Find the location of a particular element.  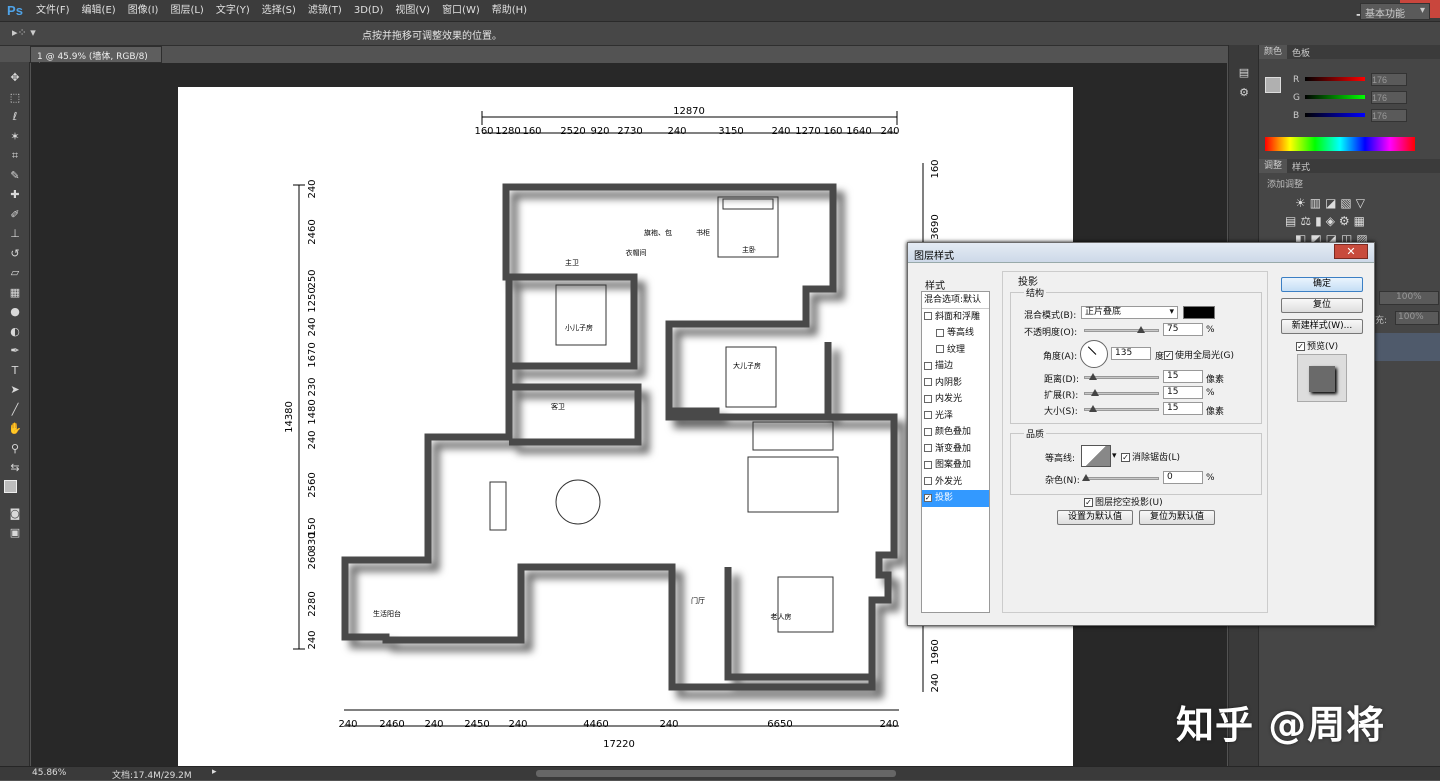

distance-slider-knob is located at coordinates (1093, 376).